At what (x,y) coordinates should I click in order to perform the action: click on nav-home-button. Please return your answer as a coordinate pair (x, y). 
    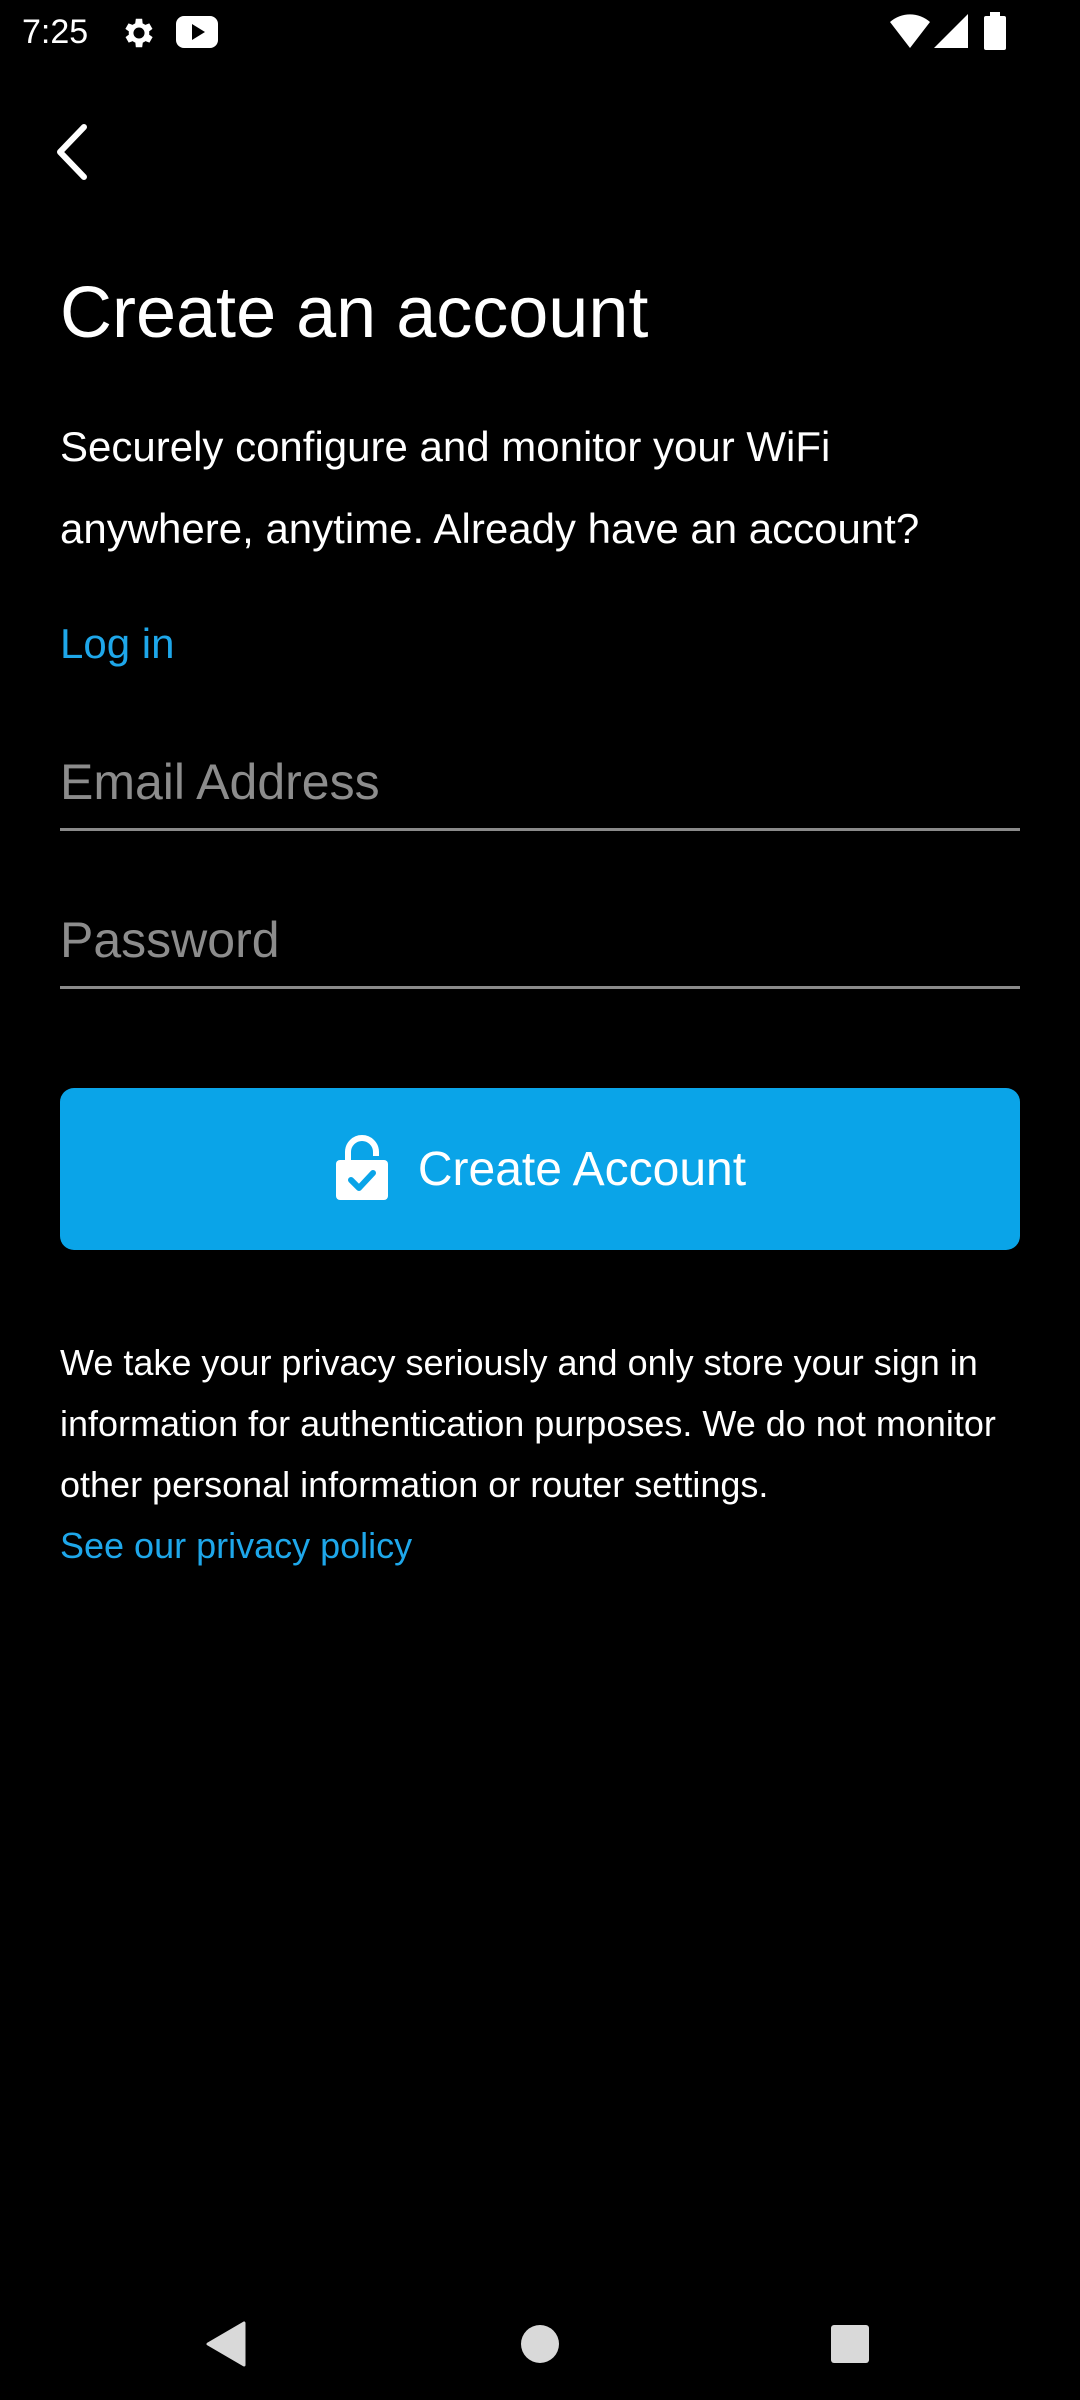
    Looking at the image, I should click on (540, 2346).